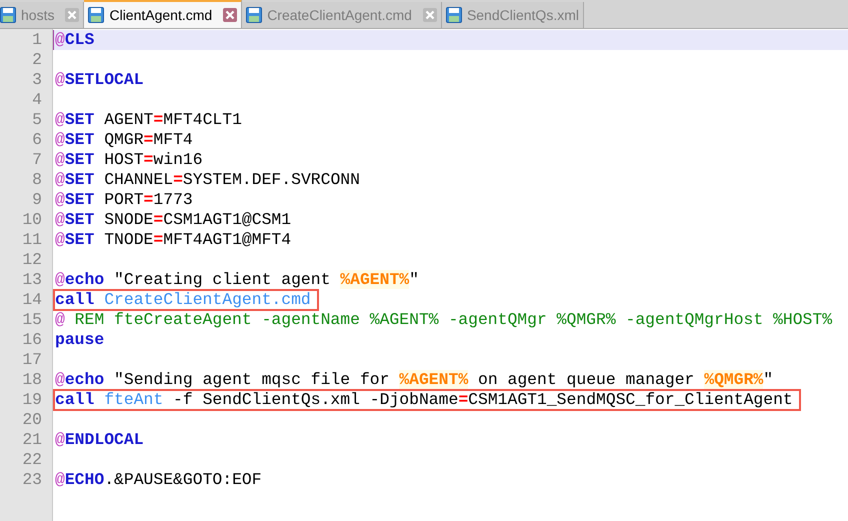 The height and width of the screenshot is (521, 848). I want to click on code-line: @ENDLOCAL, so click(99, 440).